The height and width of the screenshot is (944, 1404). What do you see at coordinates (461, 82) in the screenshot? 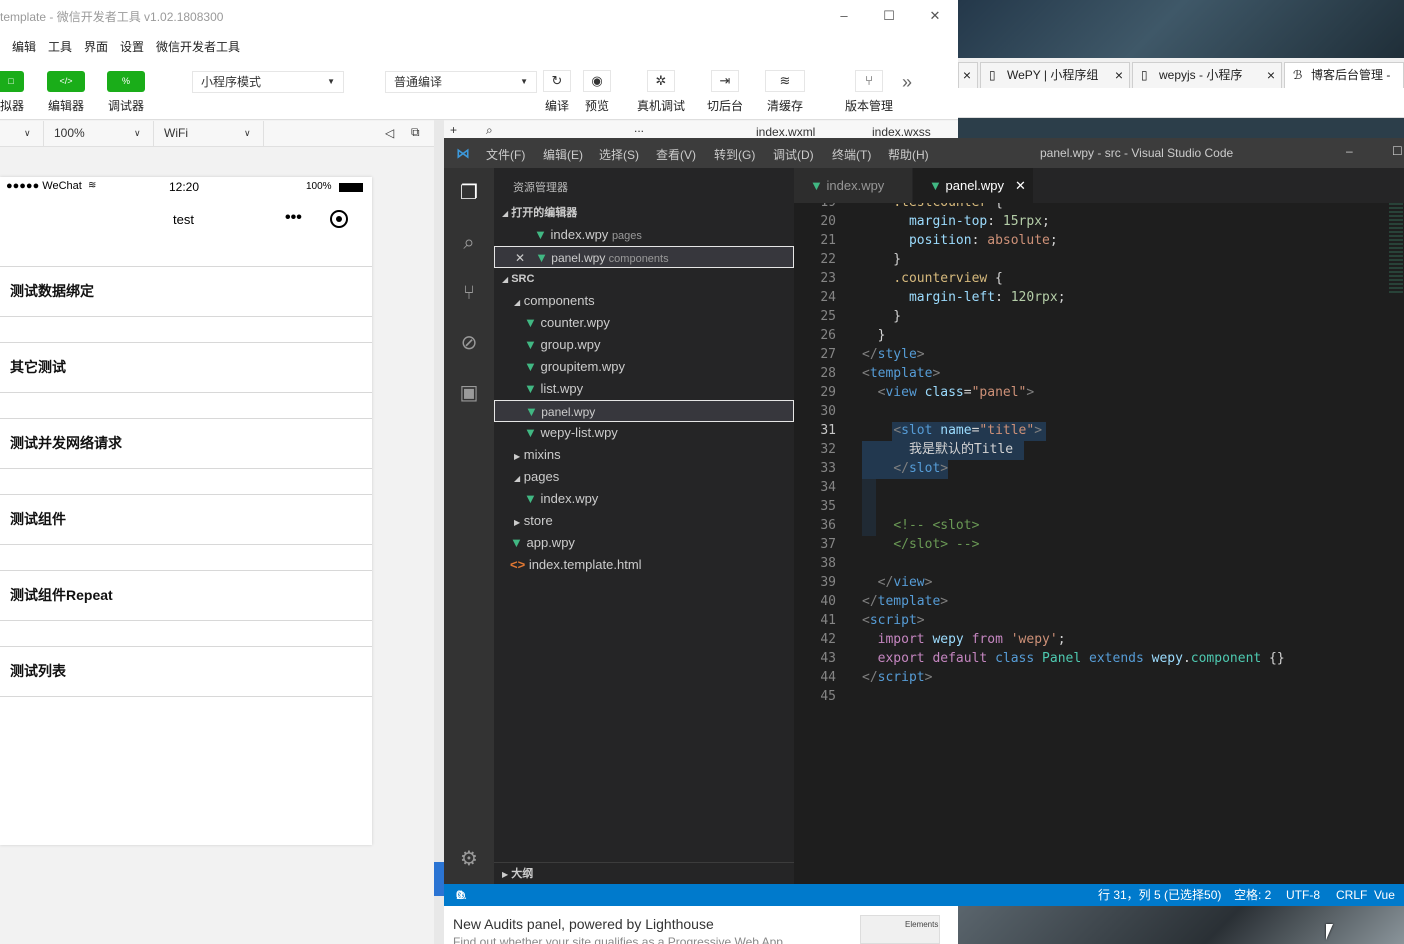
I see `compile-select: 普通编译 ▼` at bounding box center [461, 82].